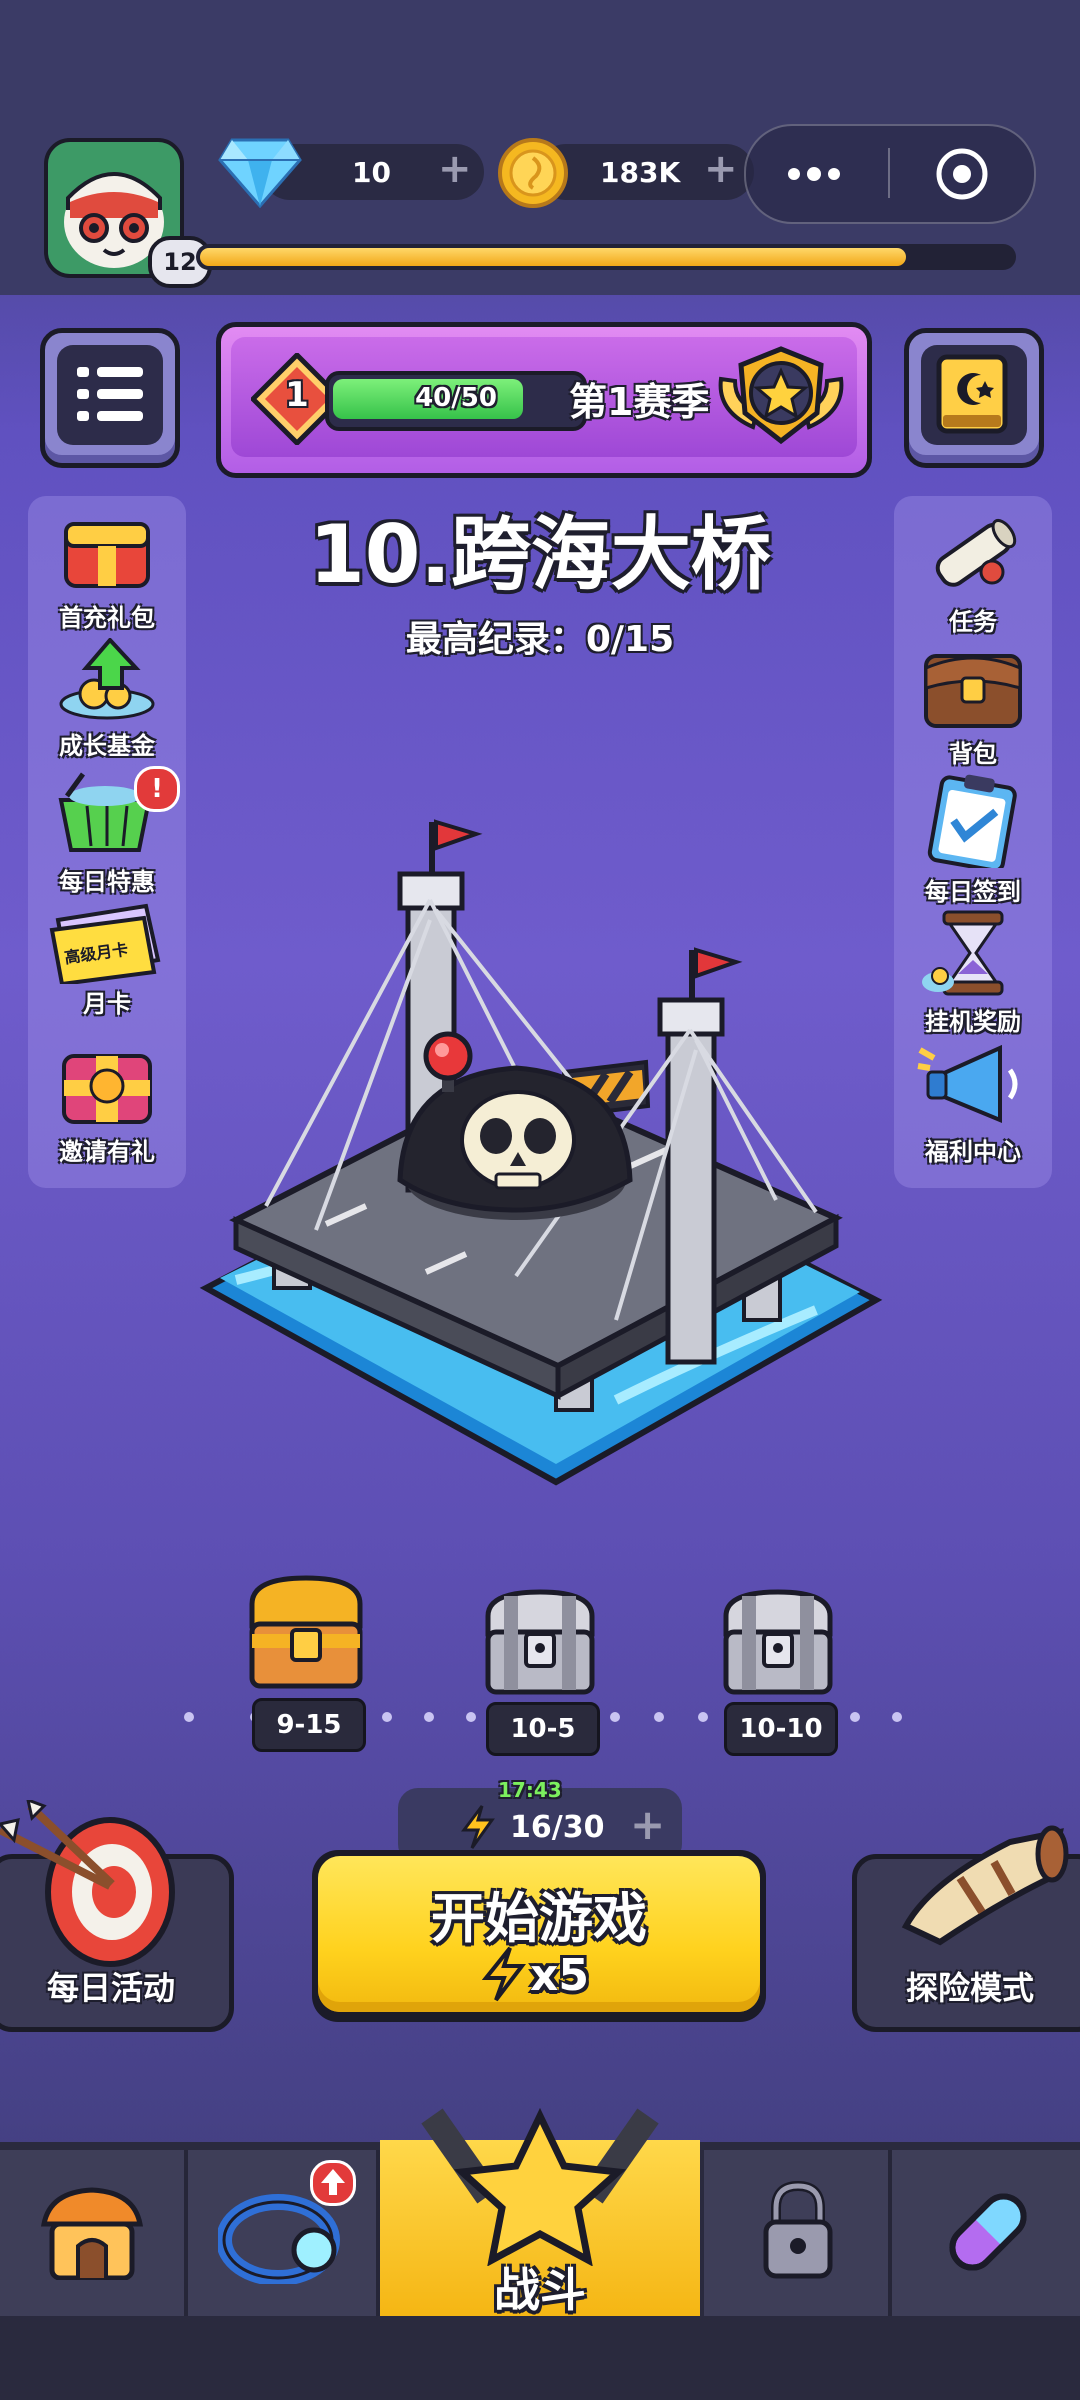 Image resolution: width=1080 pixels, height=2400 pixels. I want to click on left-menu-item-invite: 邀请有礼, so click(107, 1101).